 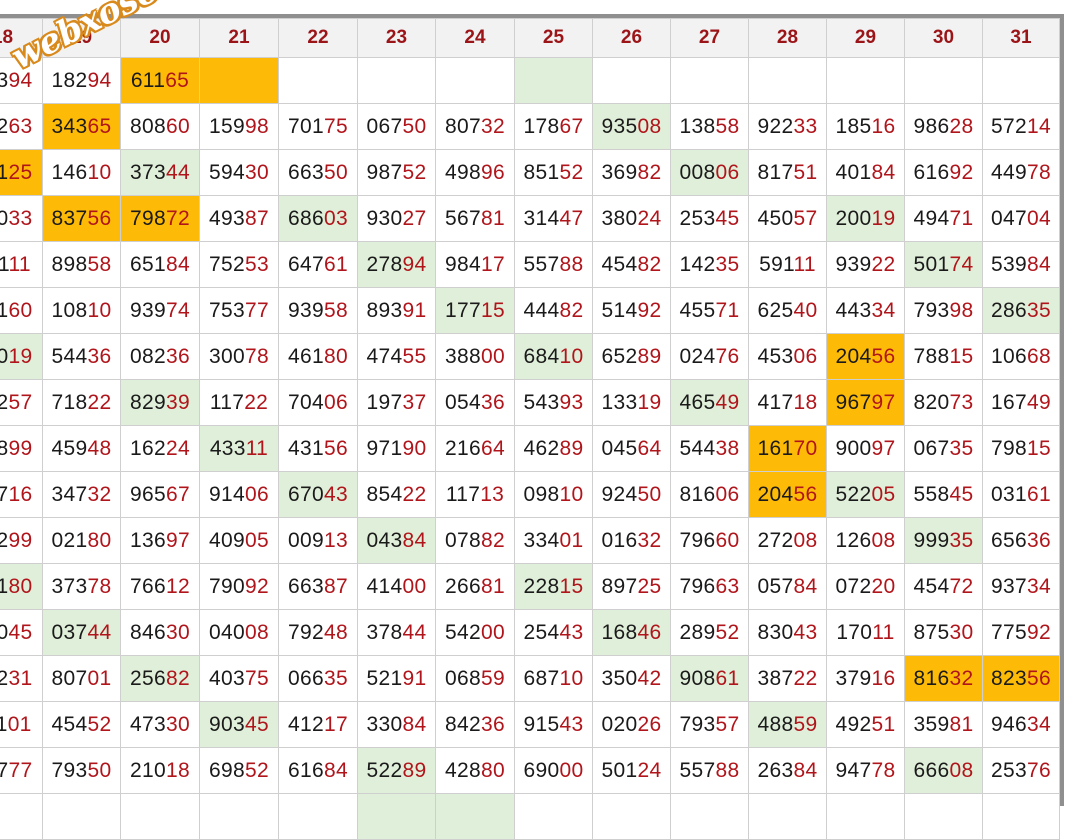 What do you see at coordinates (776, 264) in the screenshot?
I see `number-head-digits: 591` at bounding box center [776, 264].